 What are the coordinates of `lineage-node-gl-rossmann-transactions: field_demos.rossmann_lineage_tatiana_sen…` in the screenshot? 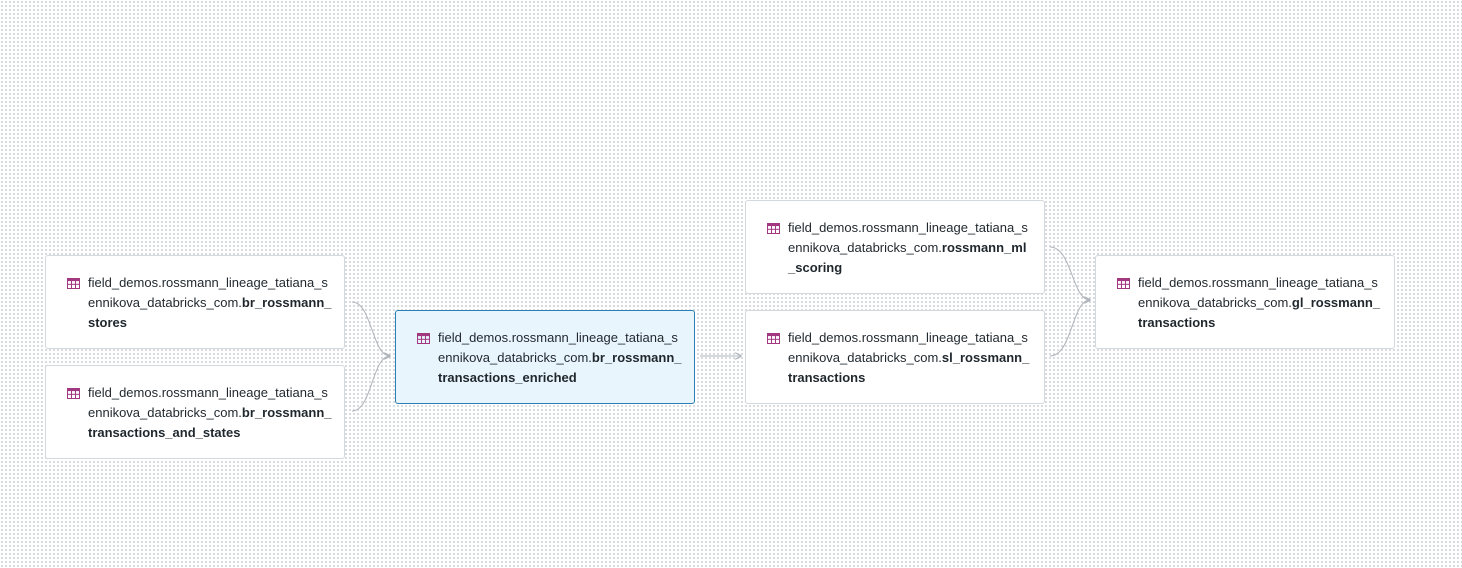 It's located at (1245, 302).